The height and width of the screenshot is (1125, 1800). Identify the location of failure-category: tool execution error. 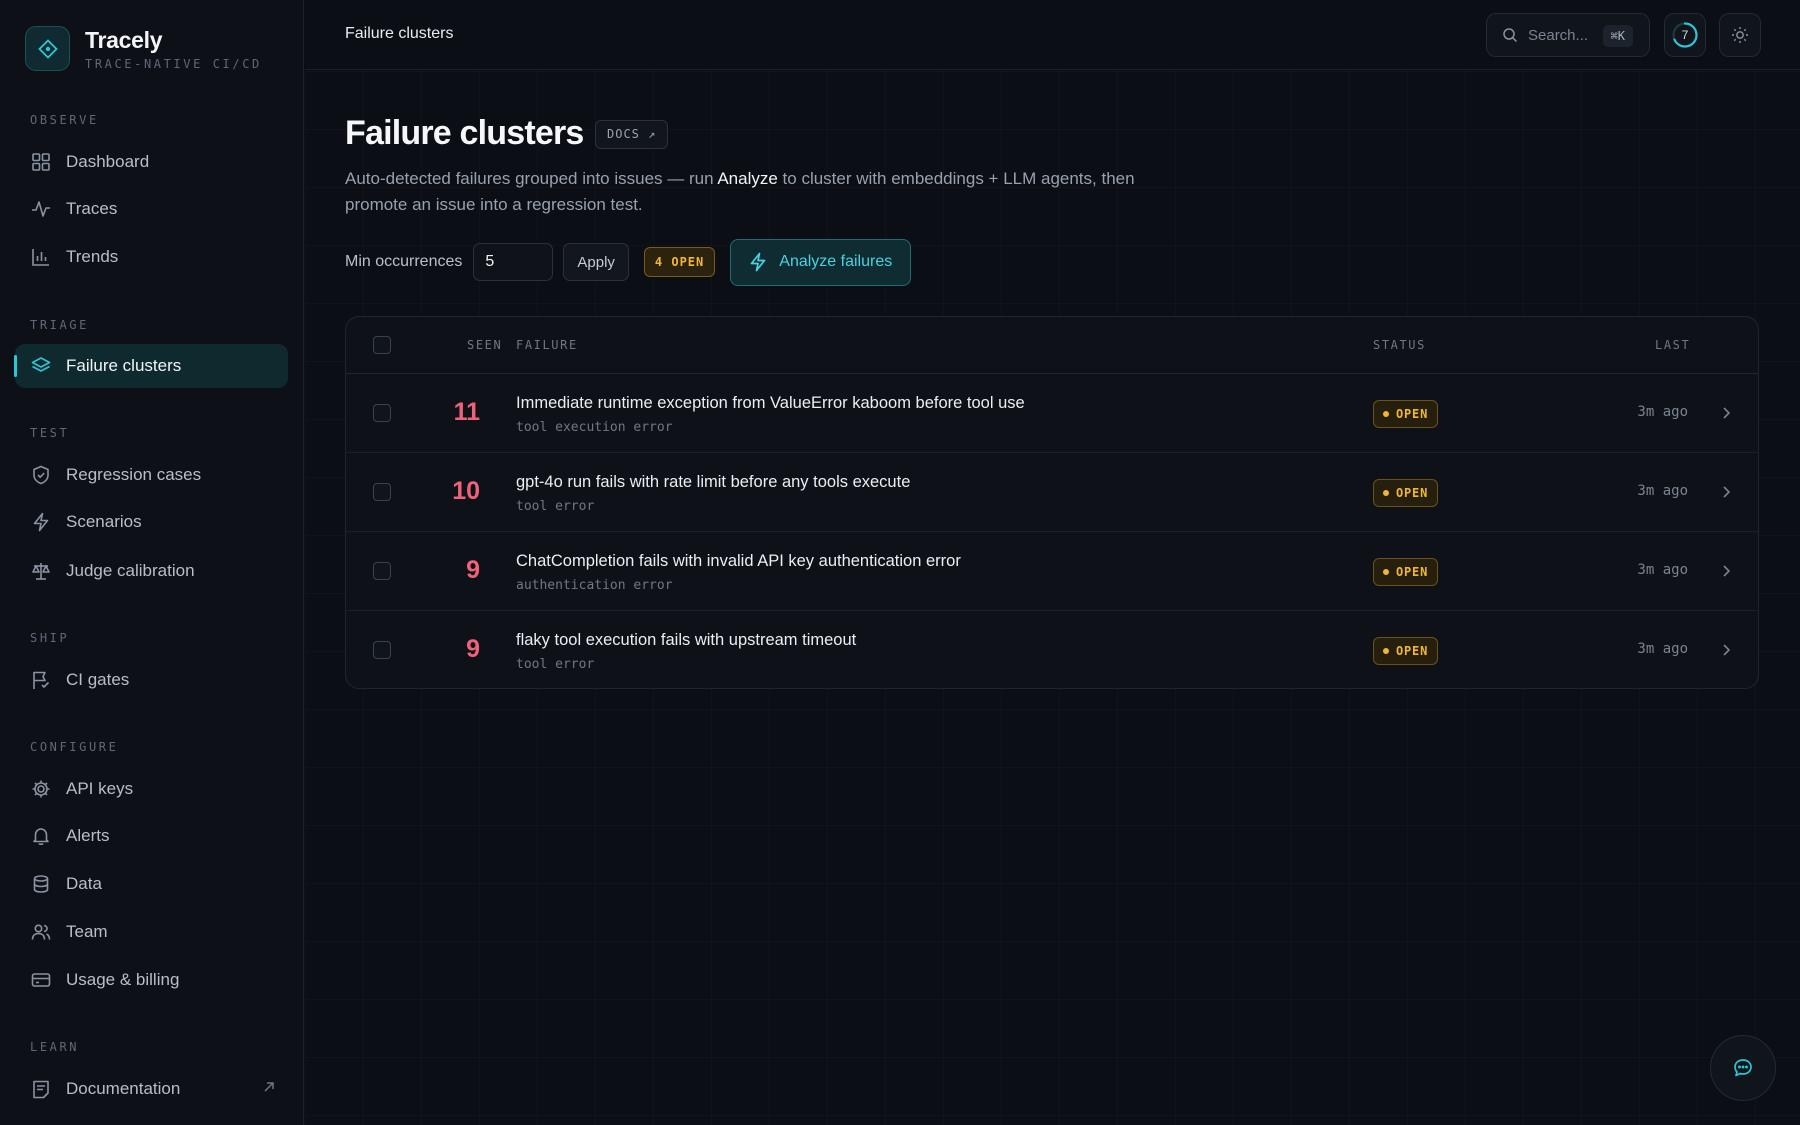
(594, 427).